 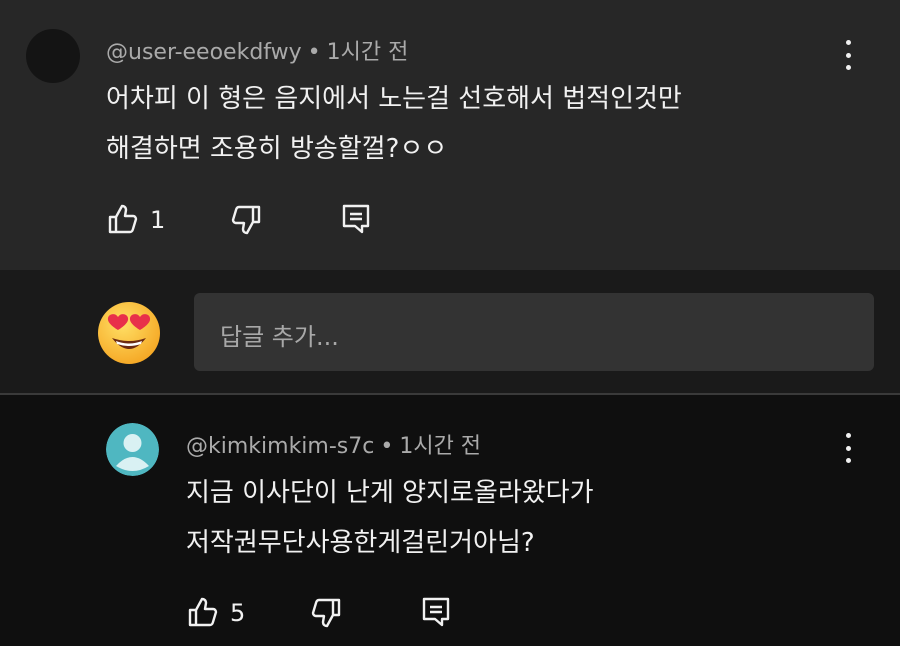 What do you see at coordinates (238, 613) in the screenshot?
I see `like-count: 5` at bounding box center [238, 613].